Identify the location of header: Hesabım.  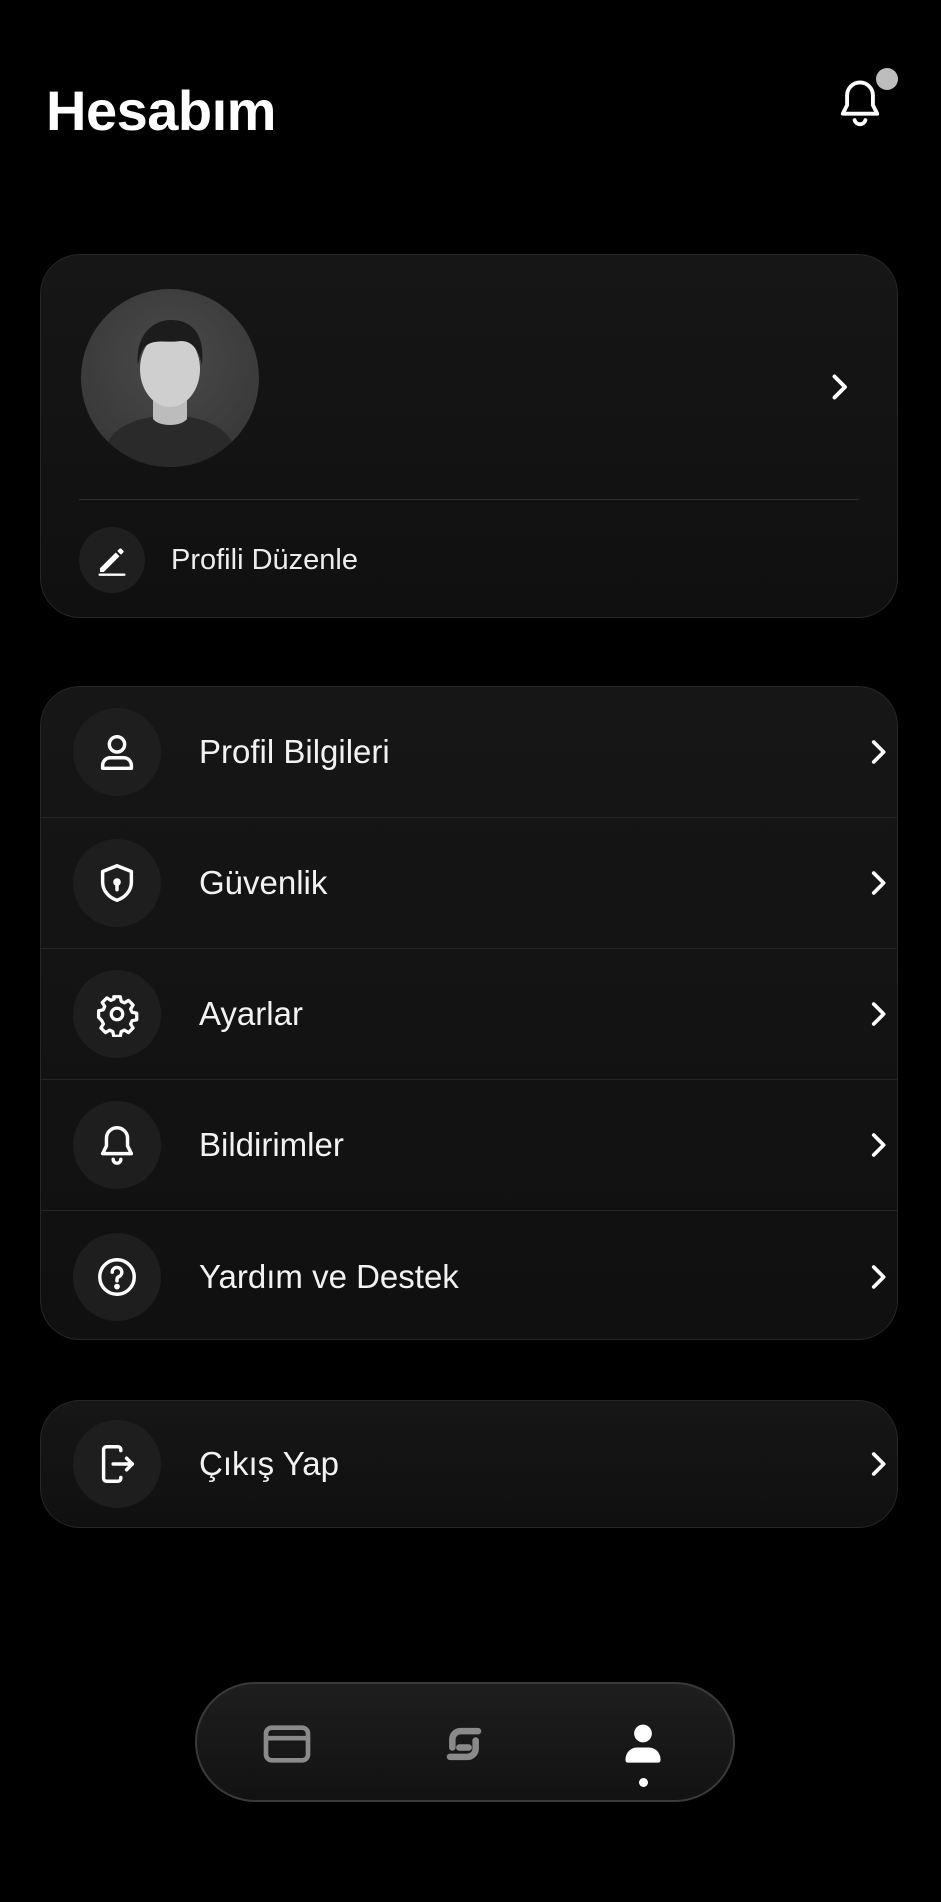
(470, 110).